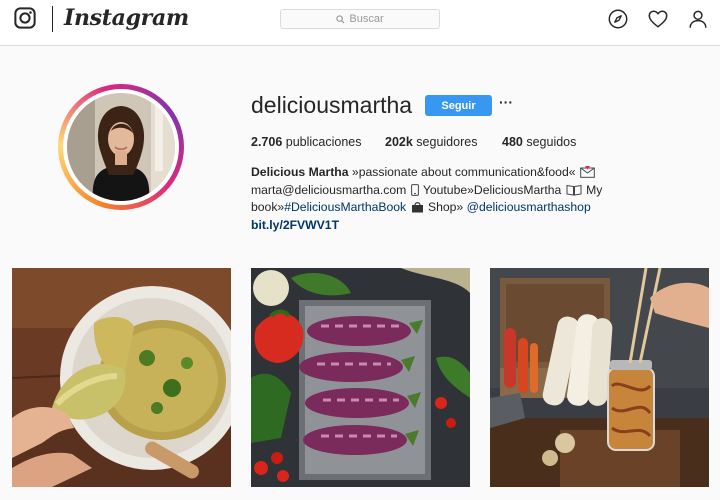 The height and width of the screenshot is (500, 720). I want to click on bio-shop-mention-link: @deliciousmarthashop, so click(529, 207).